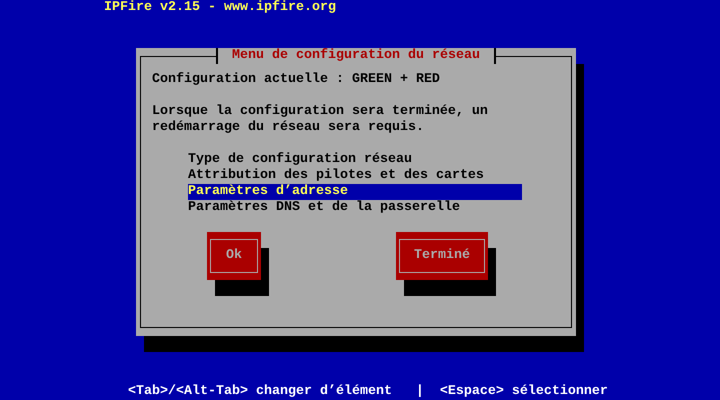 This screenshot has width=720, height=400. I want to click on screen-title: IPFire v2.15 - www.ipfire.org, so click(220, 8).